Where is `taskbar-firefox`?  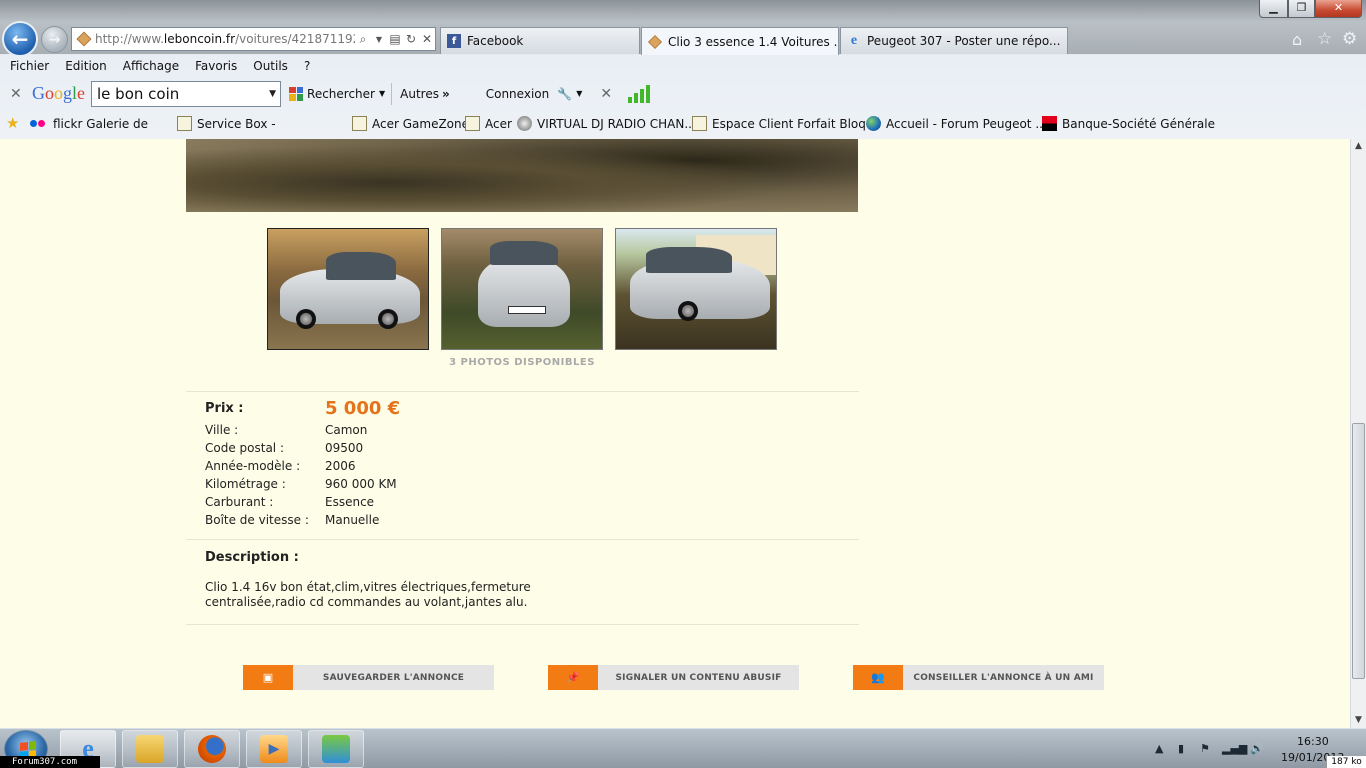
taskbar-firefox is located at coordinates (212, 749).